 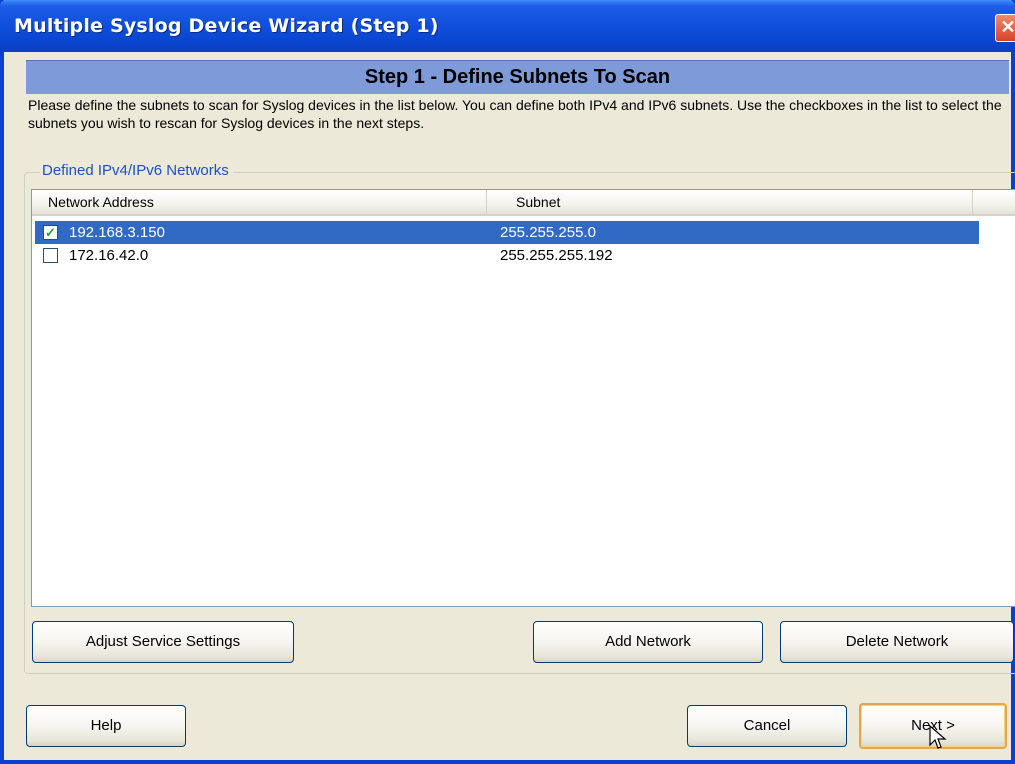 What do you see at coordinates (556, 255) in the screenshot?
I see `subnet-cell: 255.255.255.192` at bounding box center [556, 255].